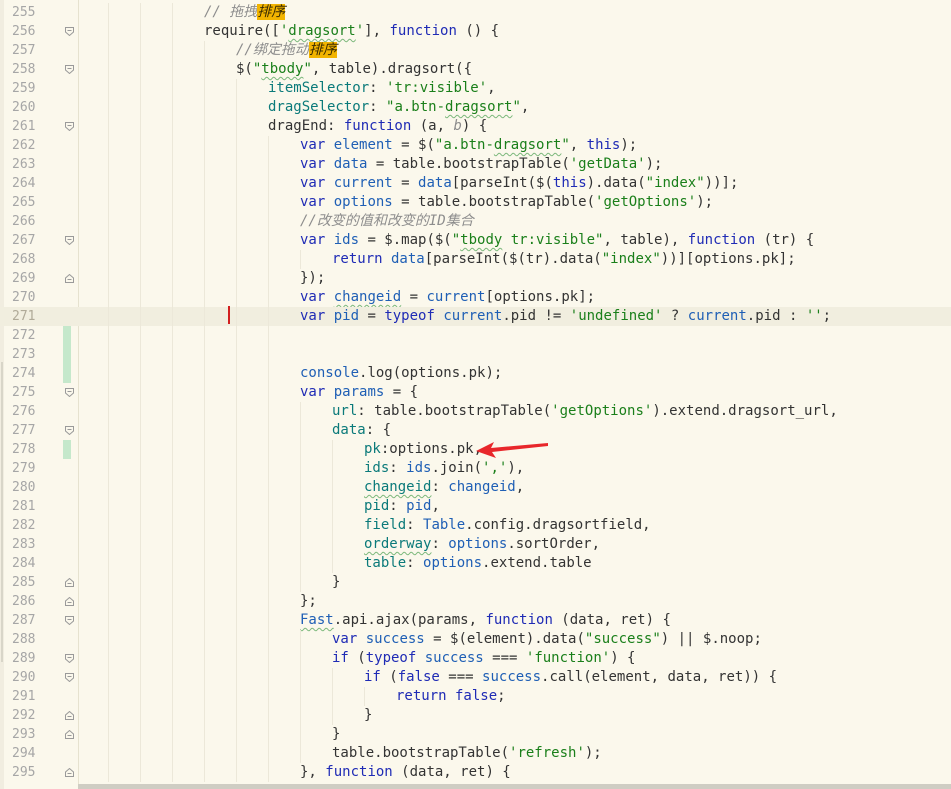 This screenshot has width=951, height=789. Describe the element at coordinates (475, 50) in the screenshot. I see `code-line: 257 //绑定拖动排序` at that location.